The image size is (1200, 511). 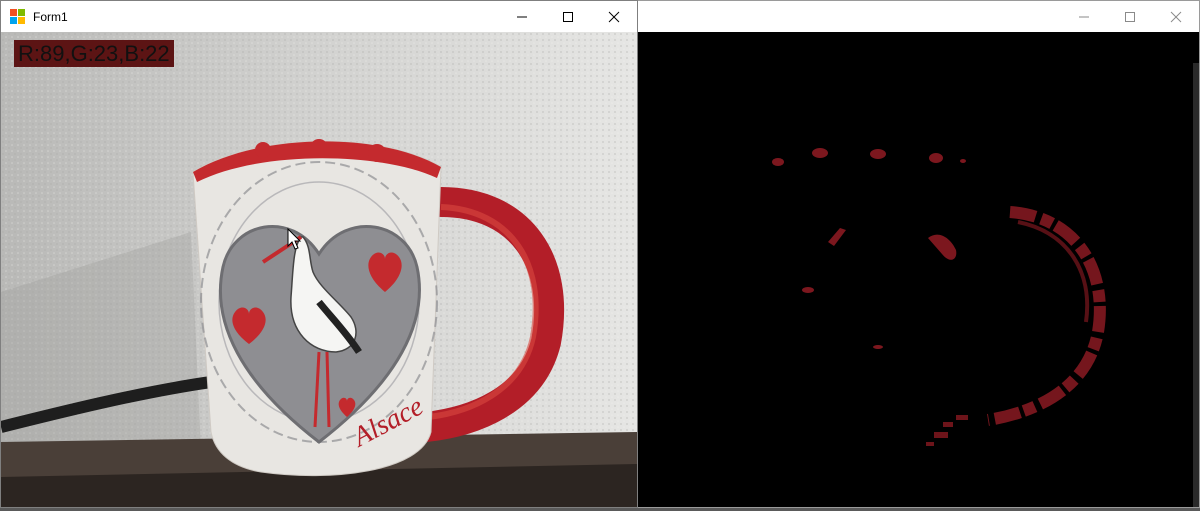 I want to click on title-bar: Form1, so click(x=319, y=16).